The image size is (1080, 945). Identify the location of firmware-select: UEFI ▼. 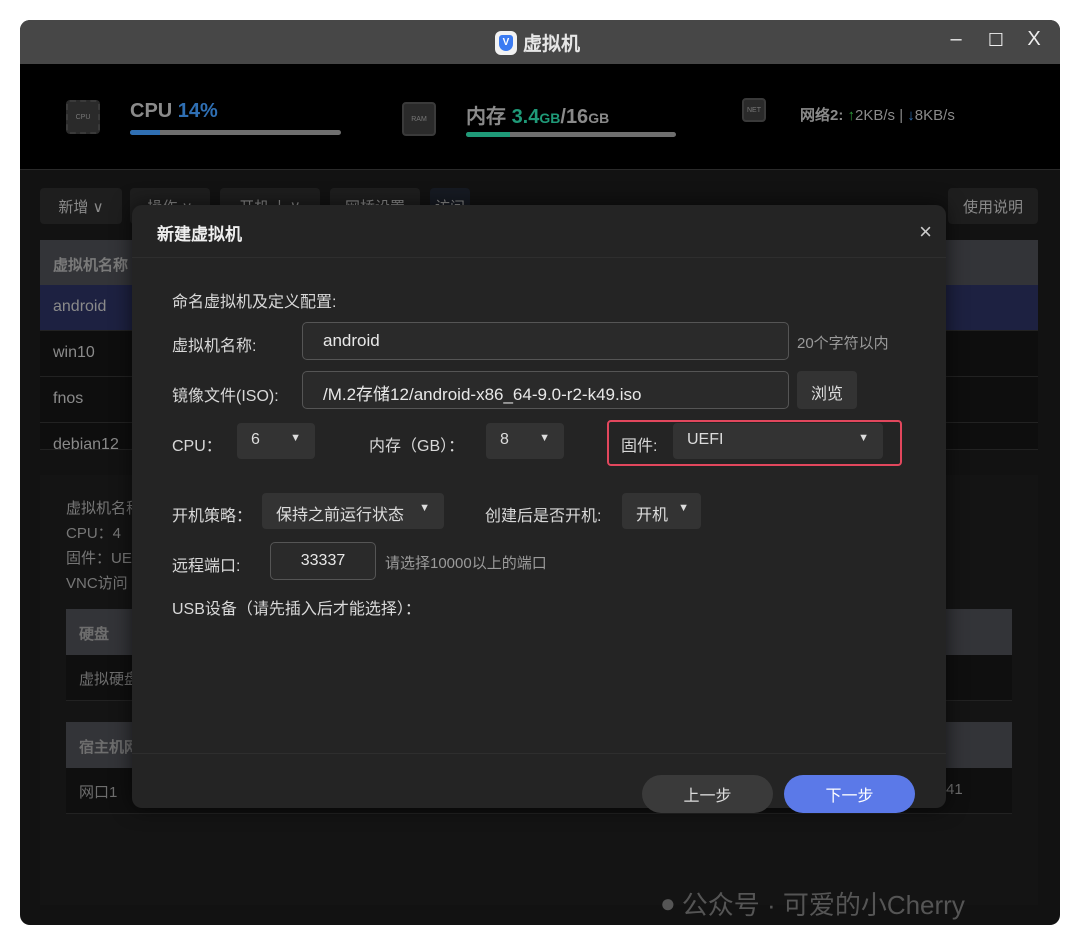
(778, 441).